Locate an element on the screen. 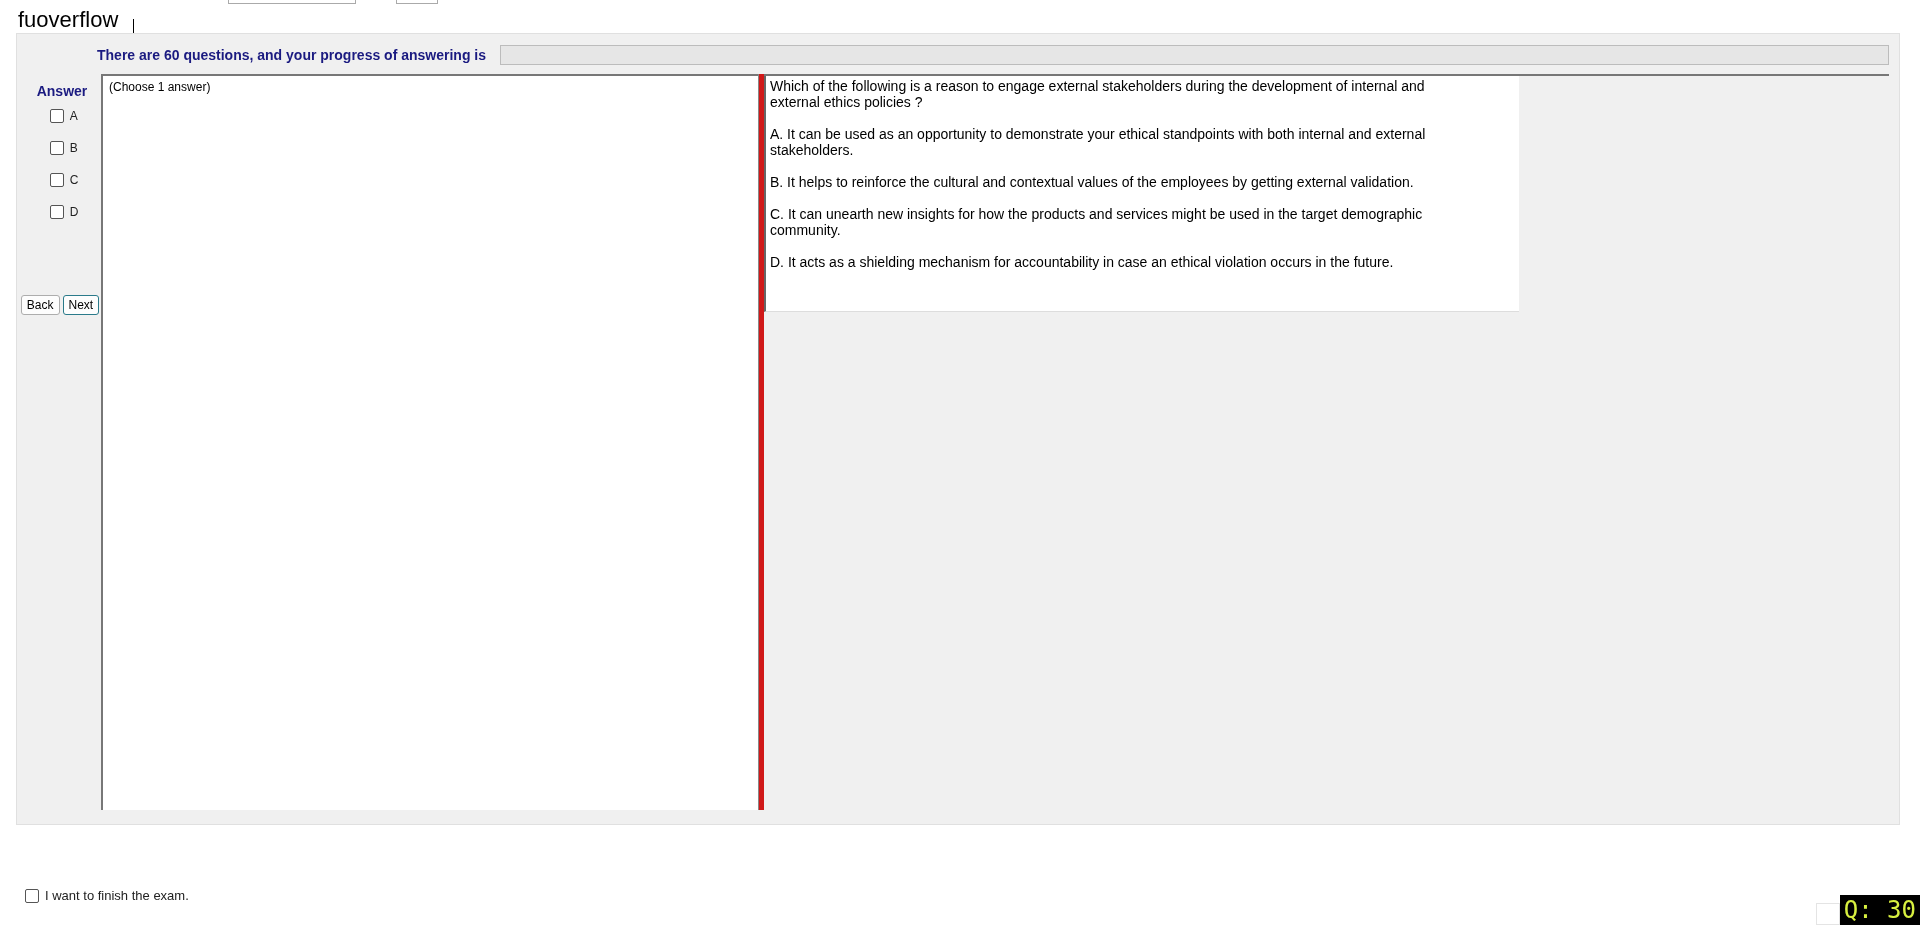 This screenshot has width=1920, height=930. choice-text: C. It can unearth new insights for how the products and services might be used in the target demographic community. is located at coordinates (1097, 222).